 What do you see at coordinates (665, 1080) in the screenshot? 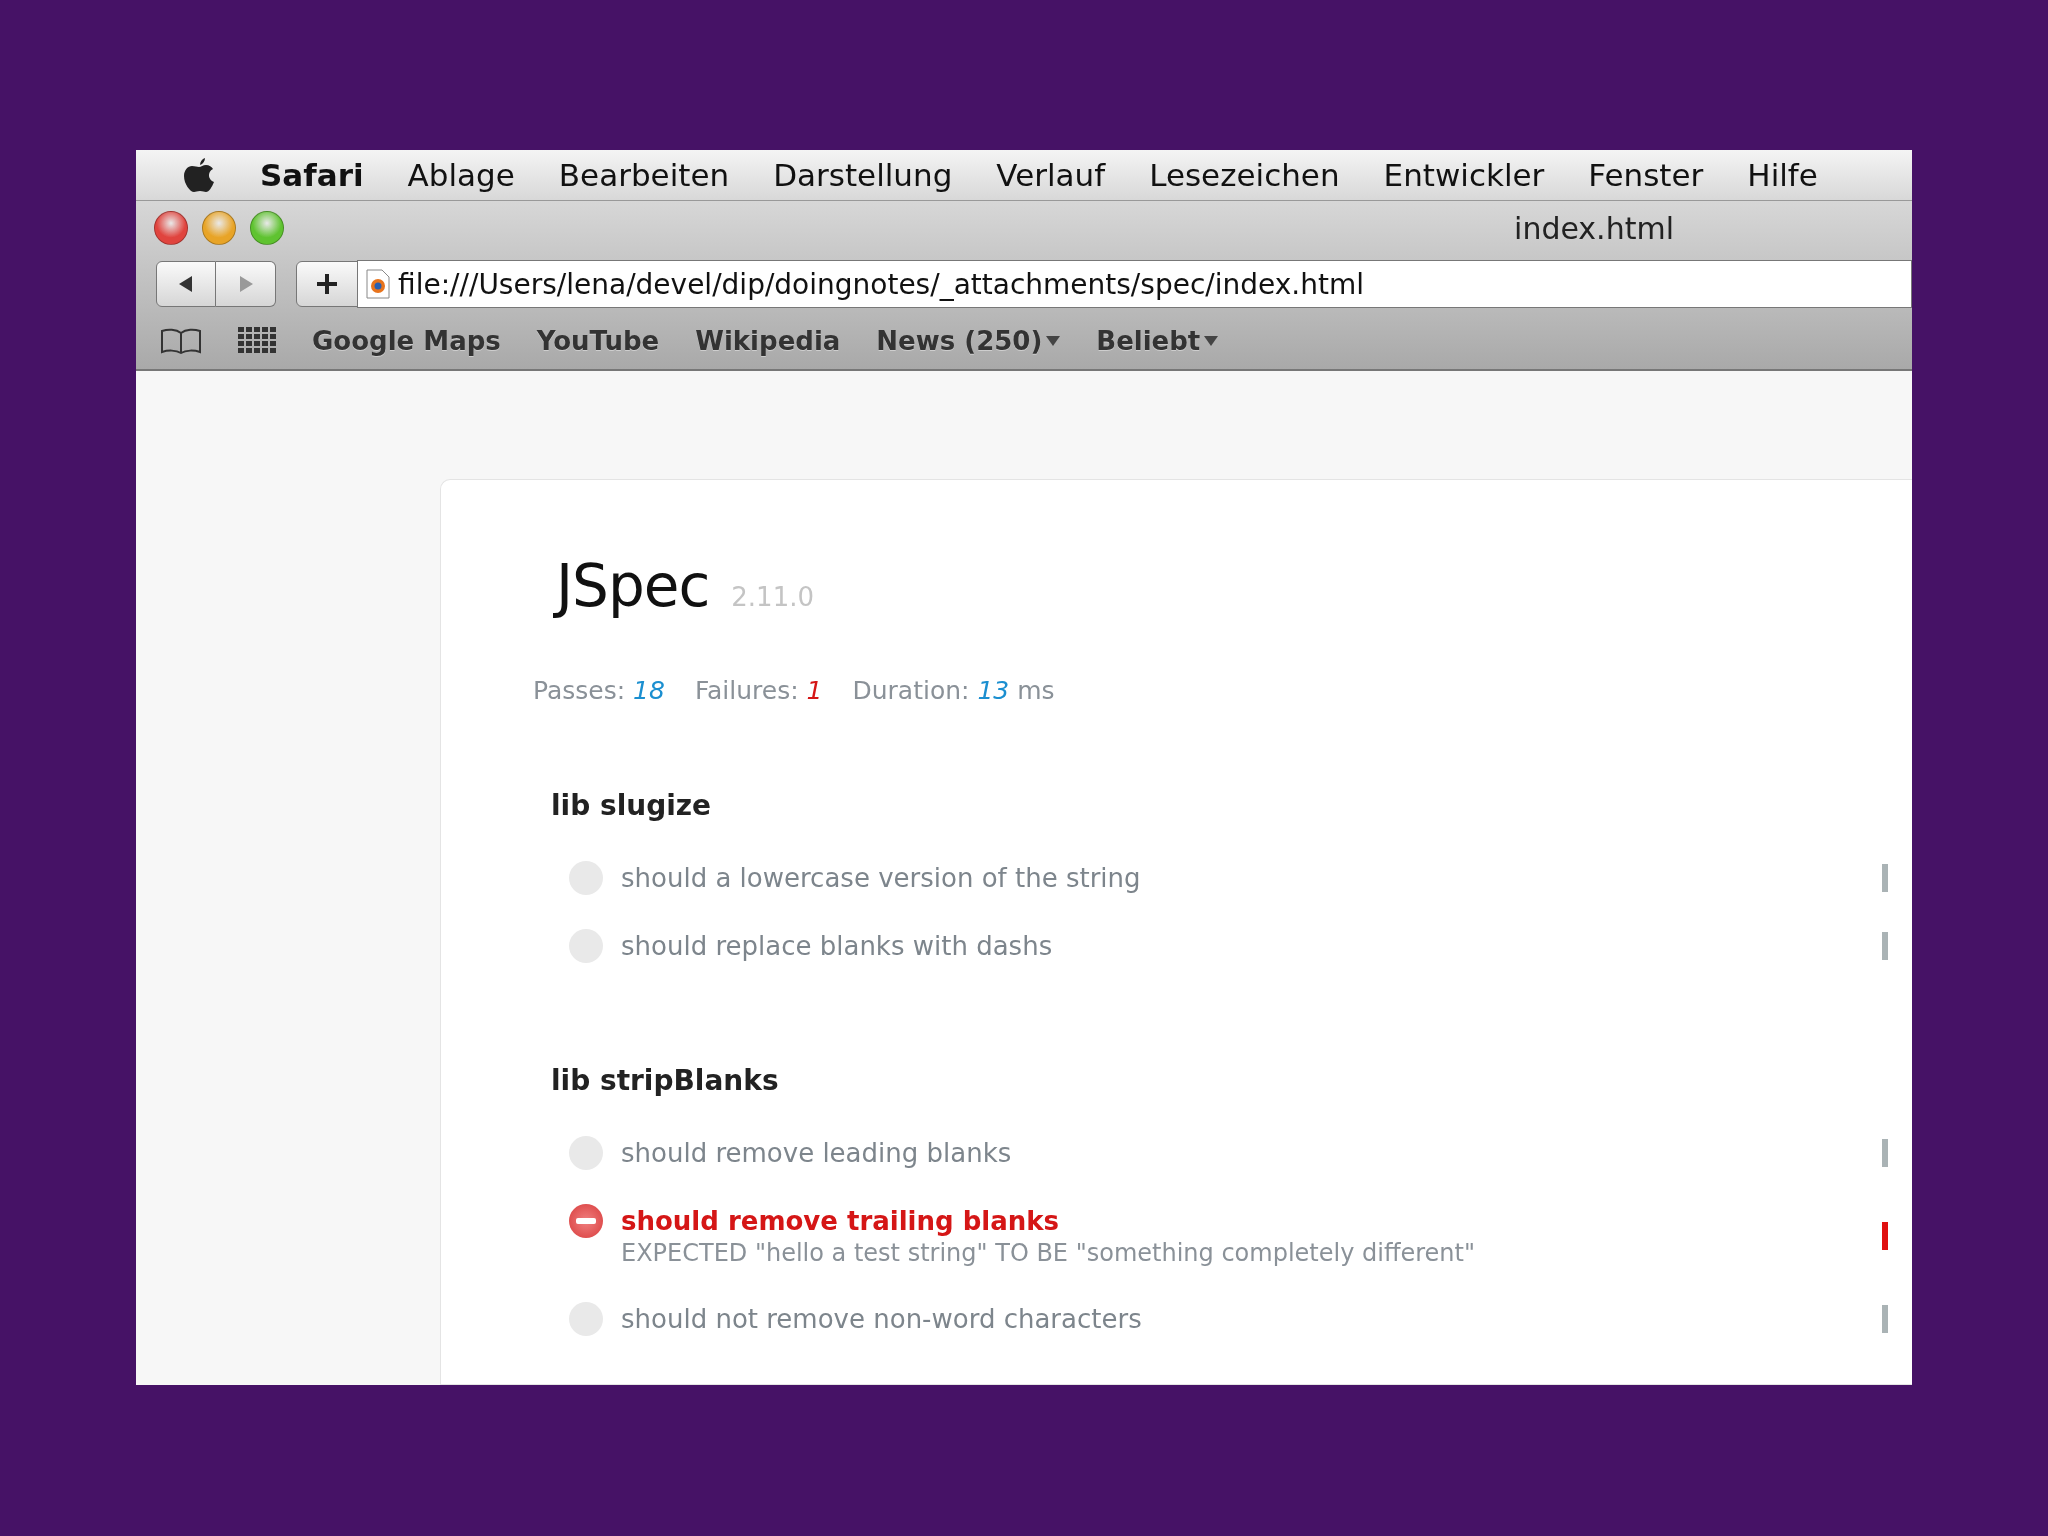
I see `suite-heading: lib stripBlanks` at bounding box center [665, 1080].